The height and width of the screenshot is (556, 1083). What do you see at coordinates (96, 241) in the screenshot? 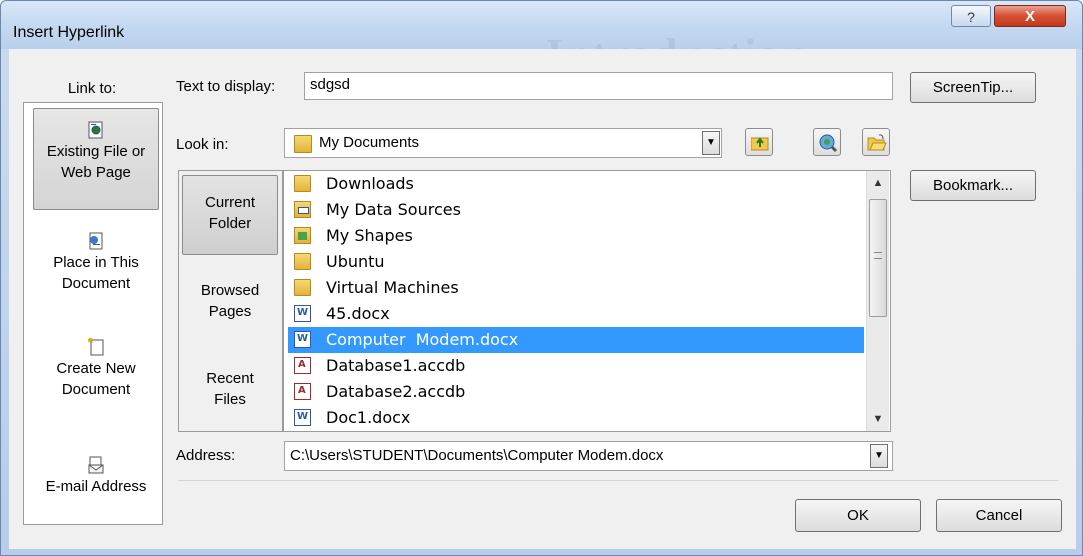
I see `place-in-document-icon` at bounding box center [96, 241].